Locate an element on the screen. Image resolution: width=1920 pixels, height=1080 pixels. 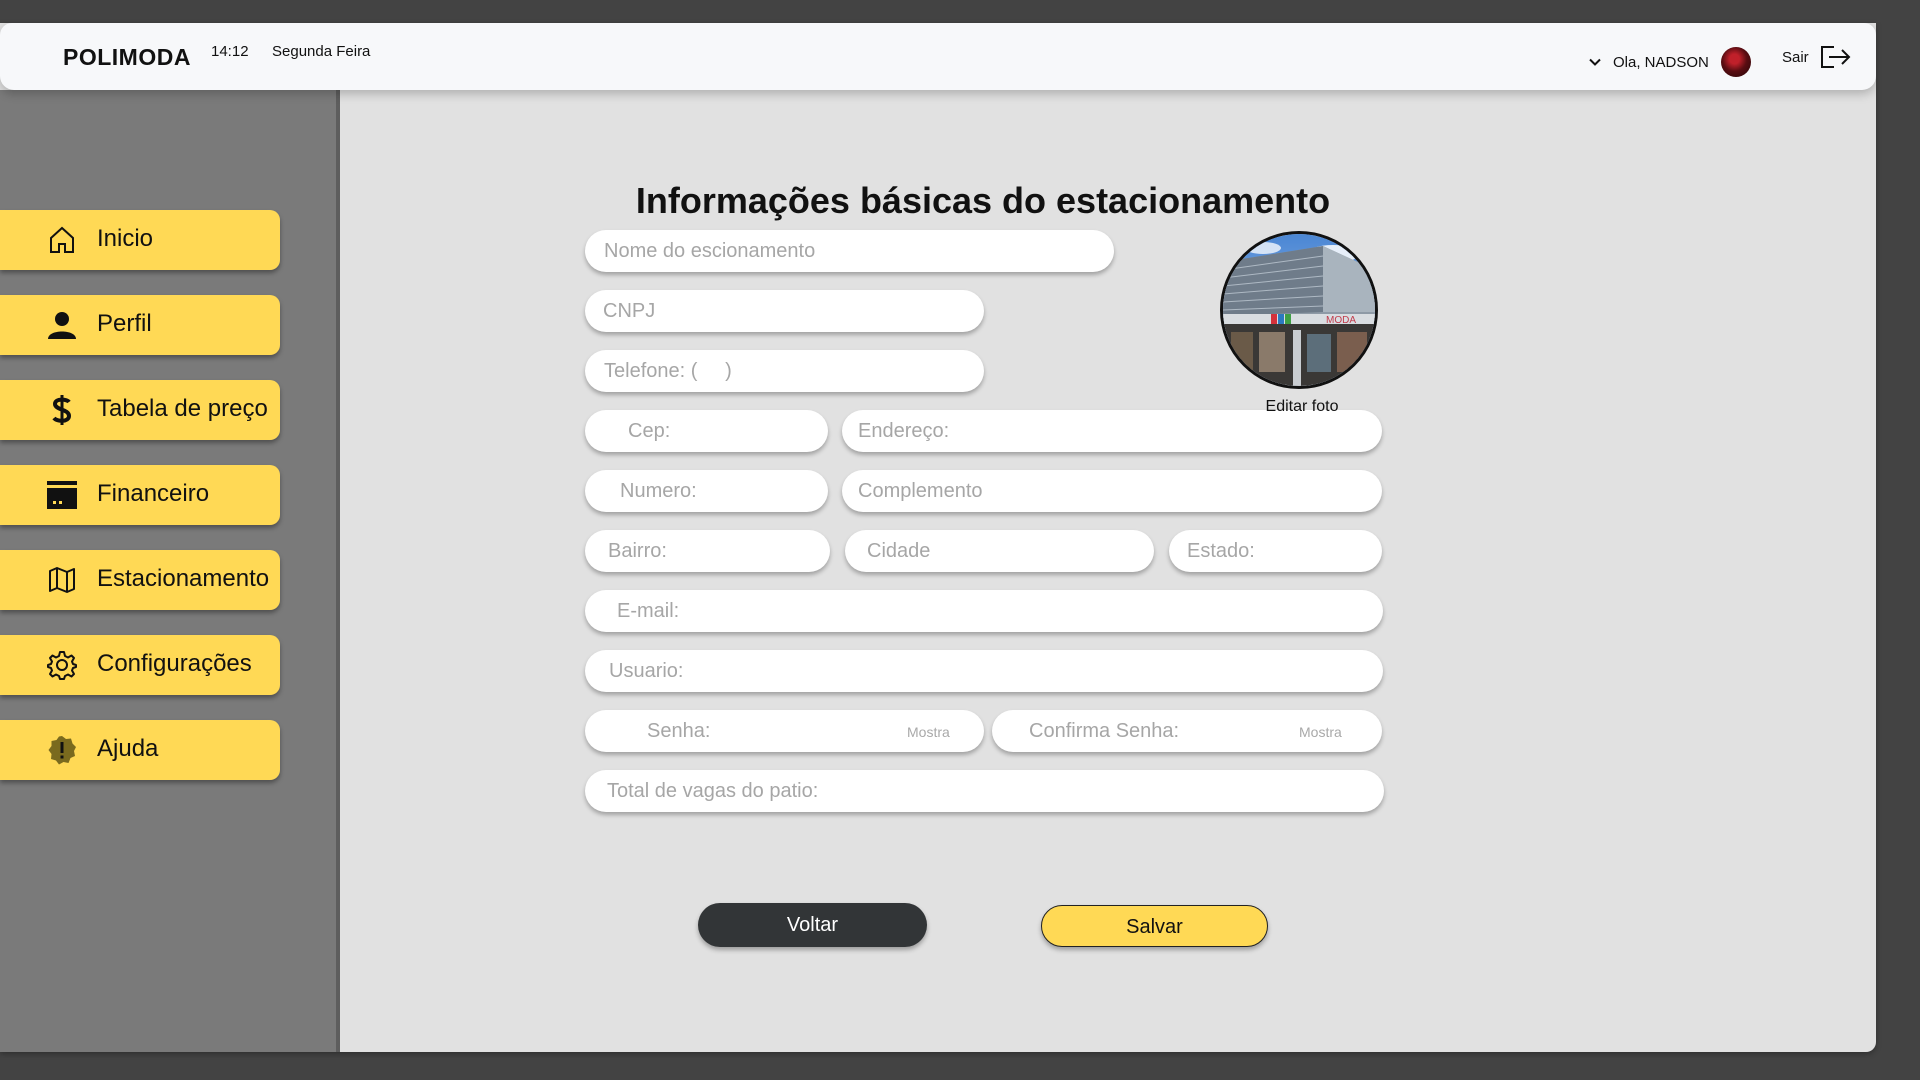
building-photo-image: MODA is located at coordinates (1299, 310).